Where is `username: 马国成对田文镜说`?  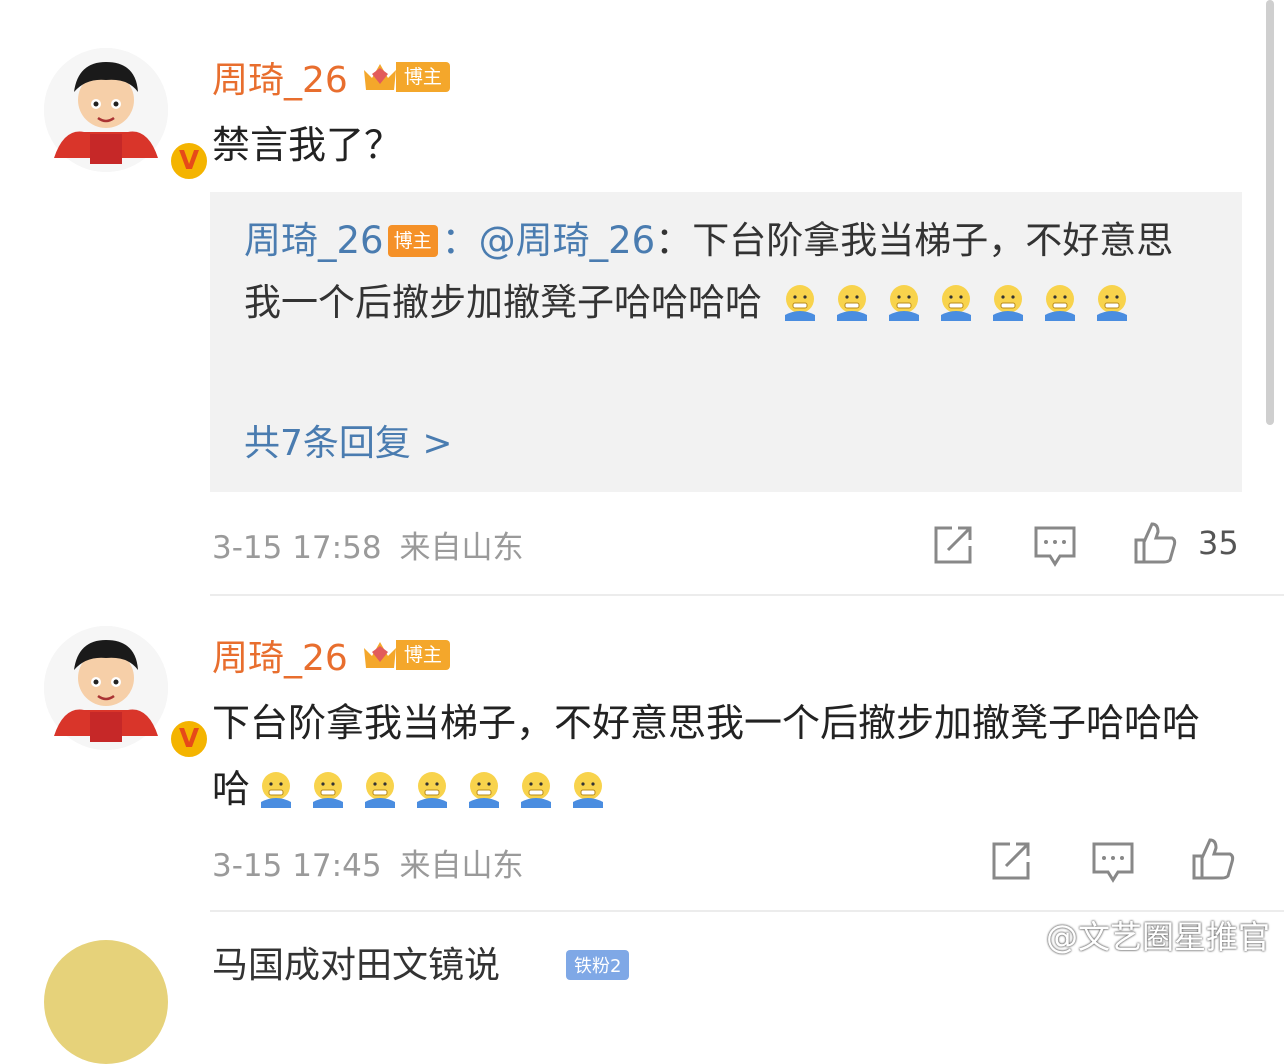
username: 马国成对田文镜说 is located at coordinates (356, 962).